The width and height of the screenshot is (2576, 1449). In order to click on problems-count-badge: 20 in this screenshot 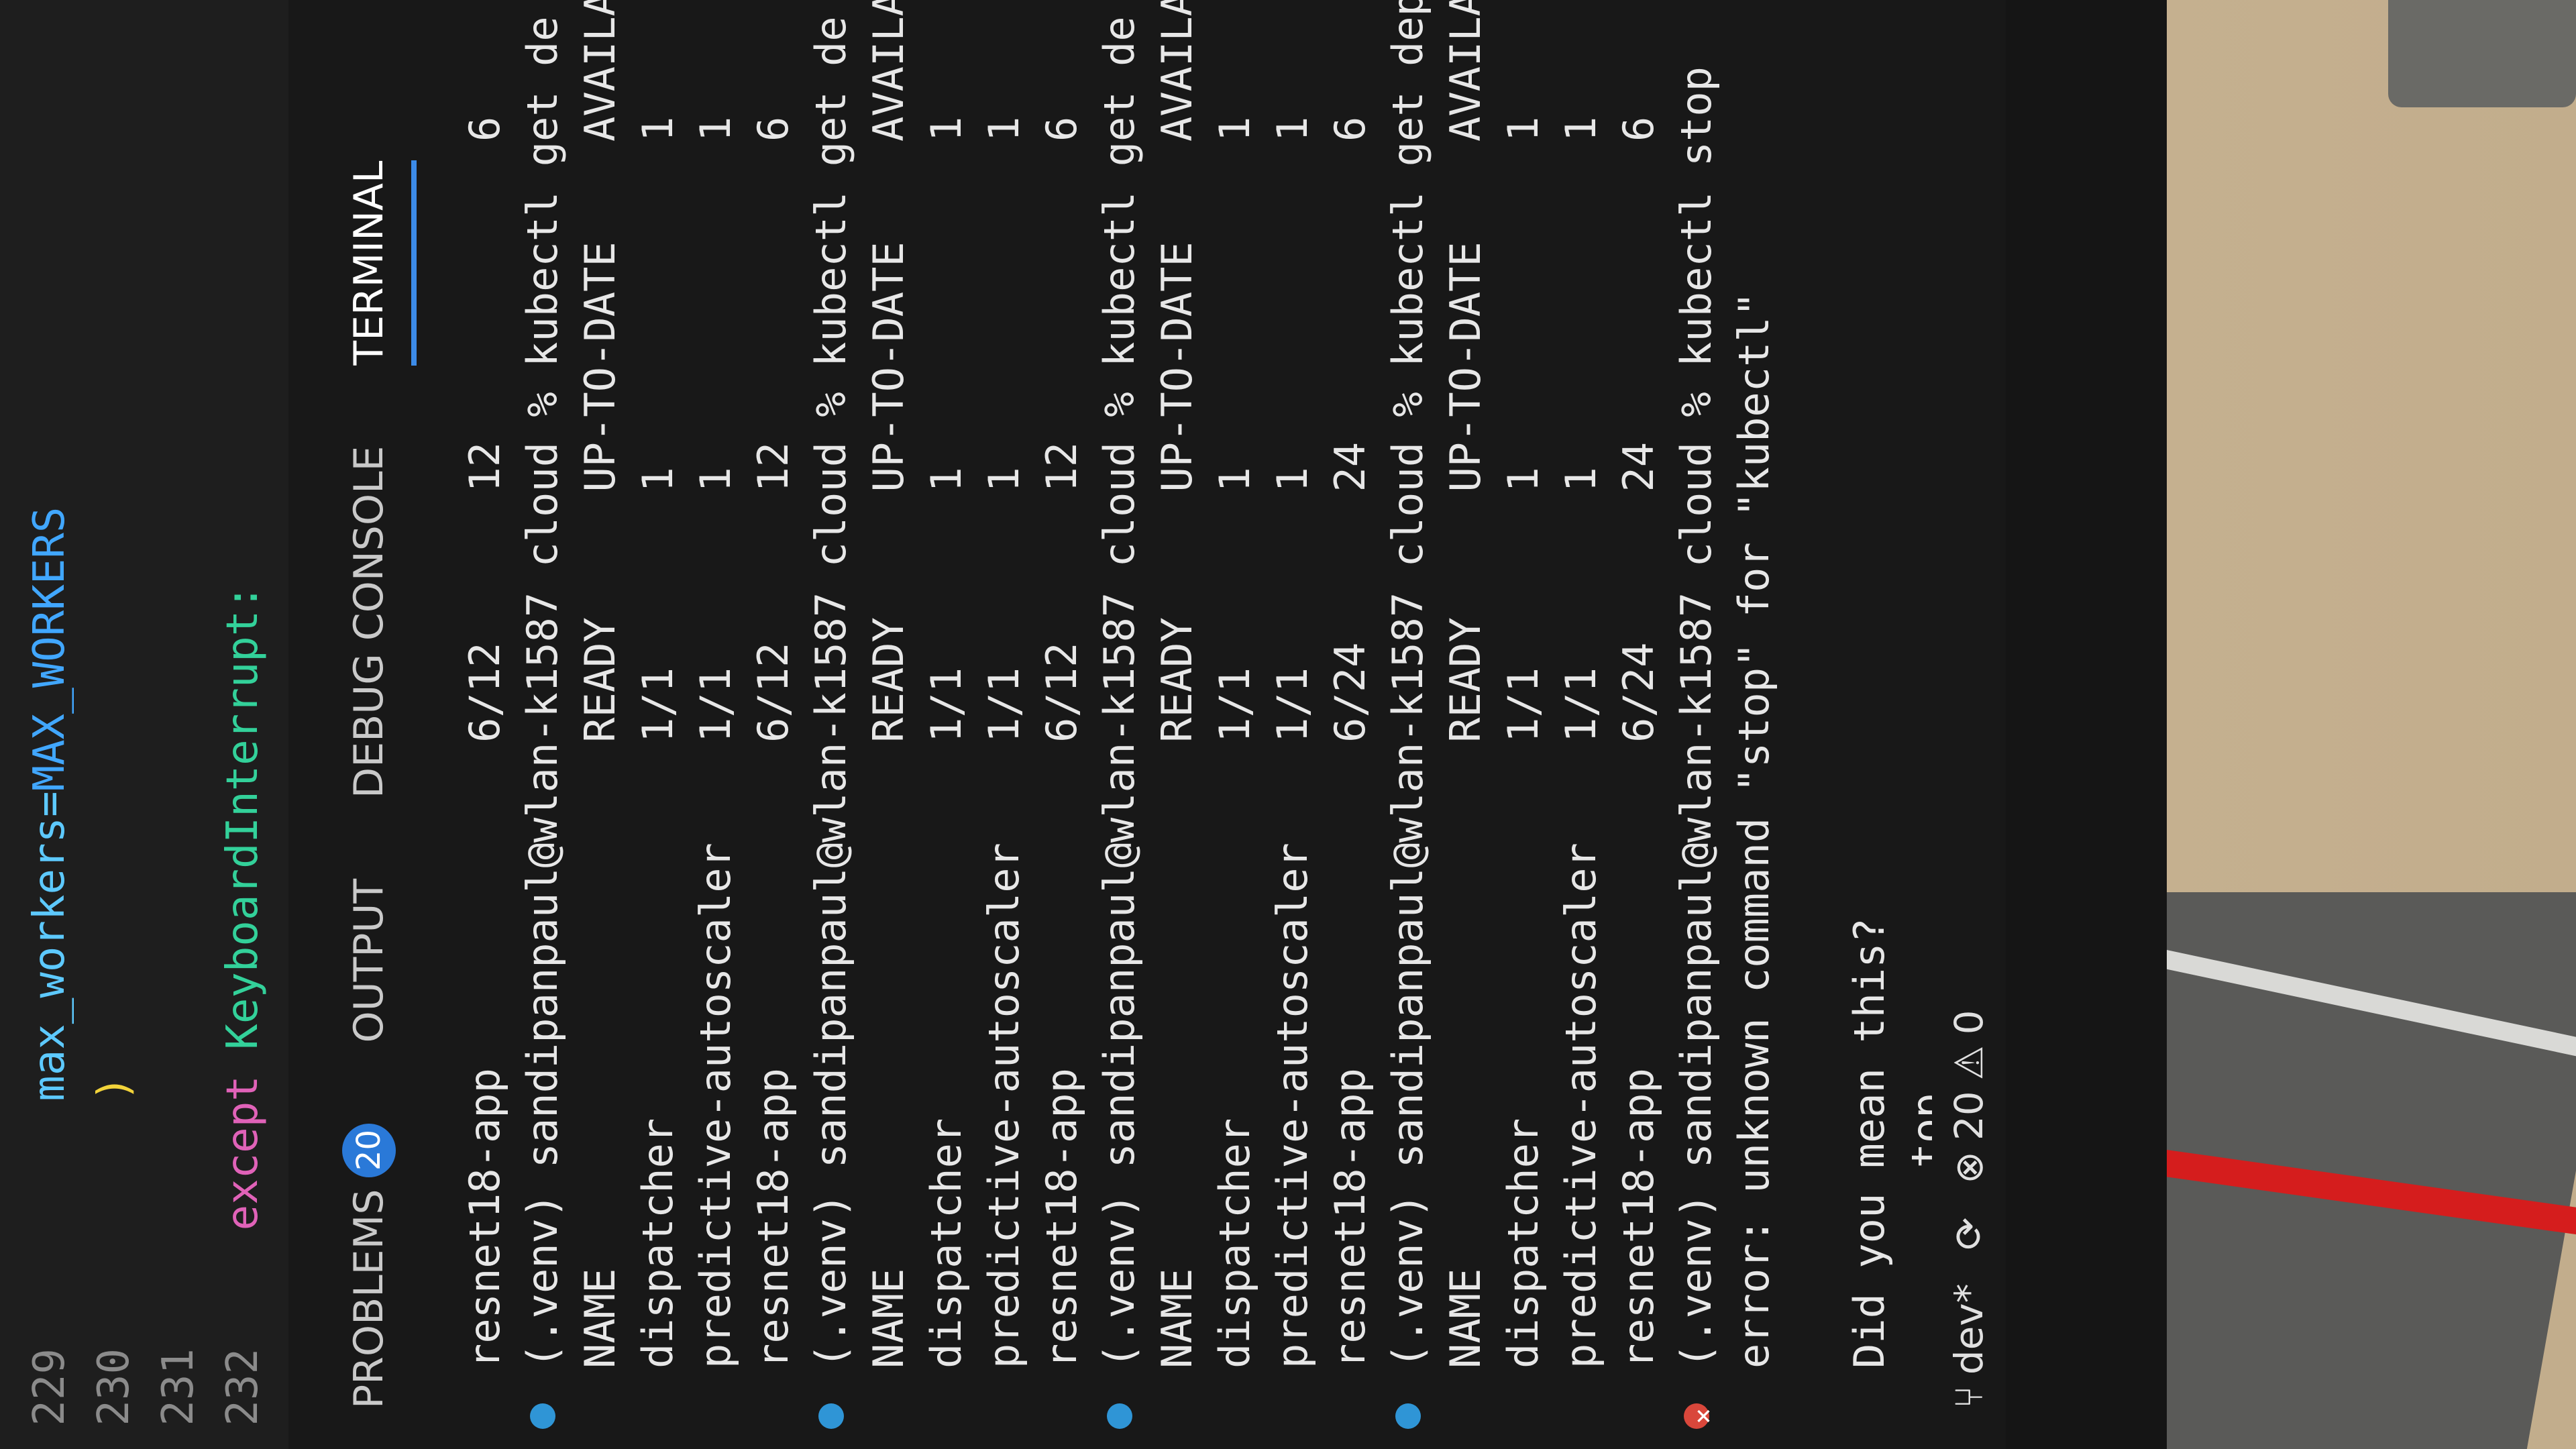, I will do `click(369, 1150)`.